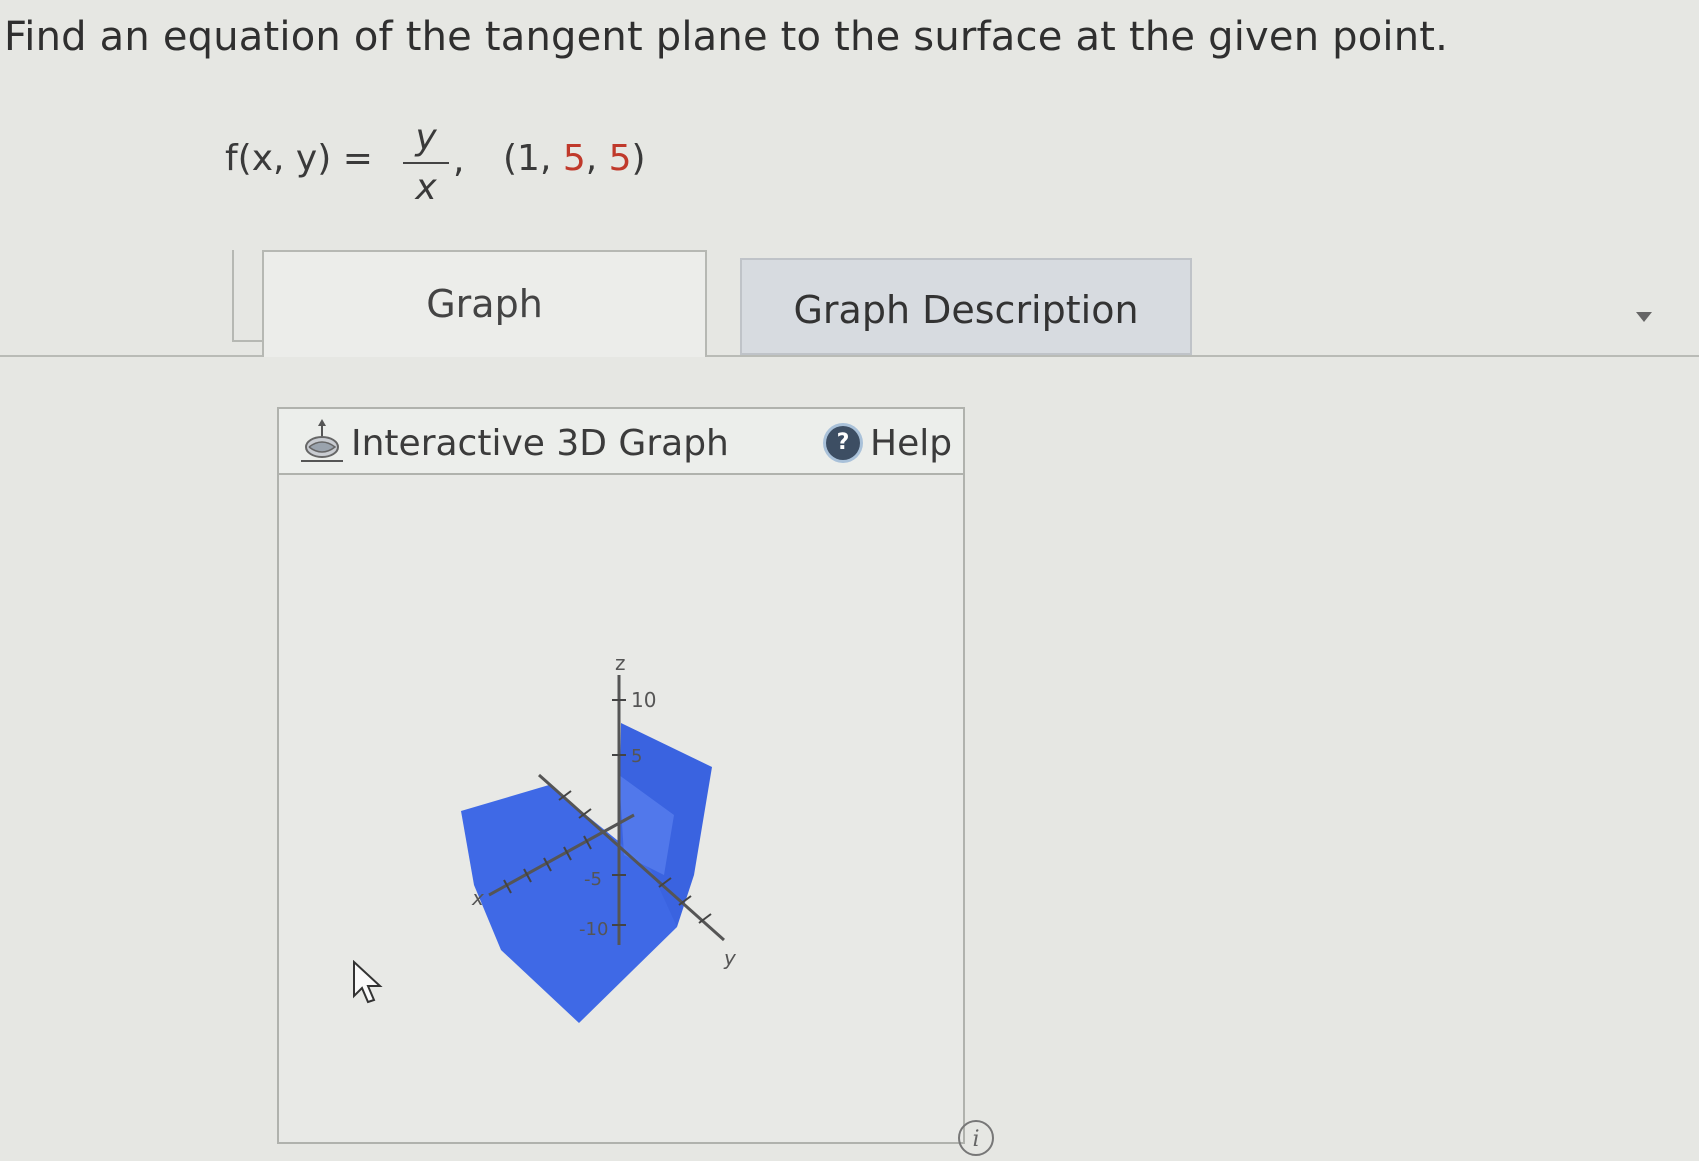 The height and width of the screenshot is (1161, 1699). I want to click on small-arrow-icon, so click(1644, 317).